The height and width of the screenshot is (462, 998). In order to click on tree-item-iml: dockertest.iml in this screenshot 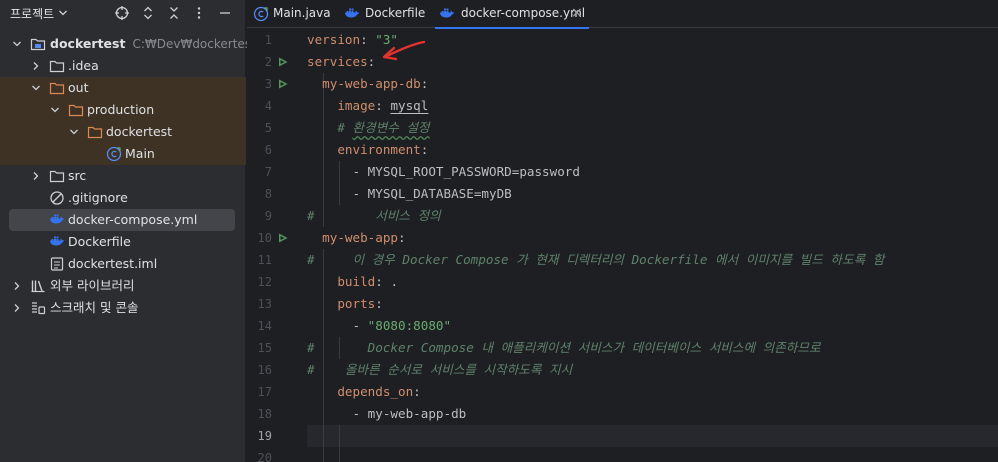, I will do `click(123, 264)`.